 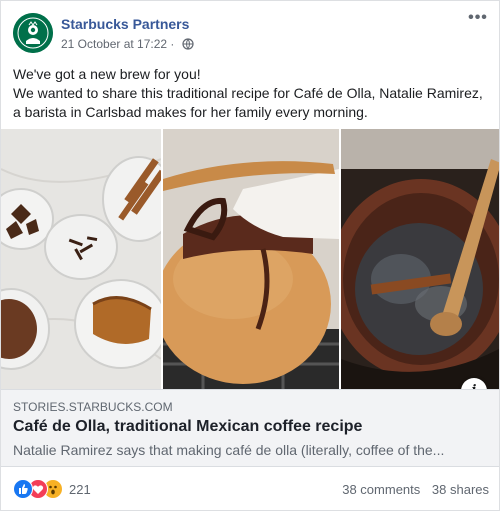 I want to click on starbucks-logo, so click(x=33, y=33).